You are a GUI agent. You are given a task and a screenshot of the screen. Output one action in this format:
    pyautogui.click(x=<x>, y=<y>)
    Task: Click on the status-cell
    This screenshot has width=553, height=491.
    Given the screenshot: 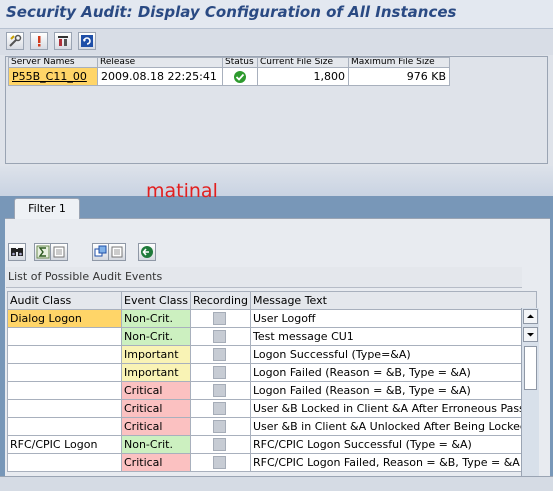 What is the action you would take?
    pyautogui.click(x=240, y=76)
    